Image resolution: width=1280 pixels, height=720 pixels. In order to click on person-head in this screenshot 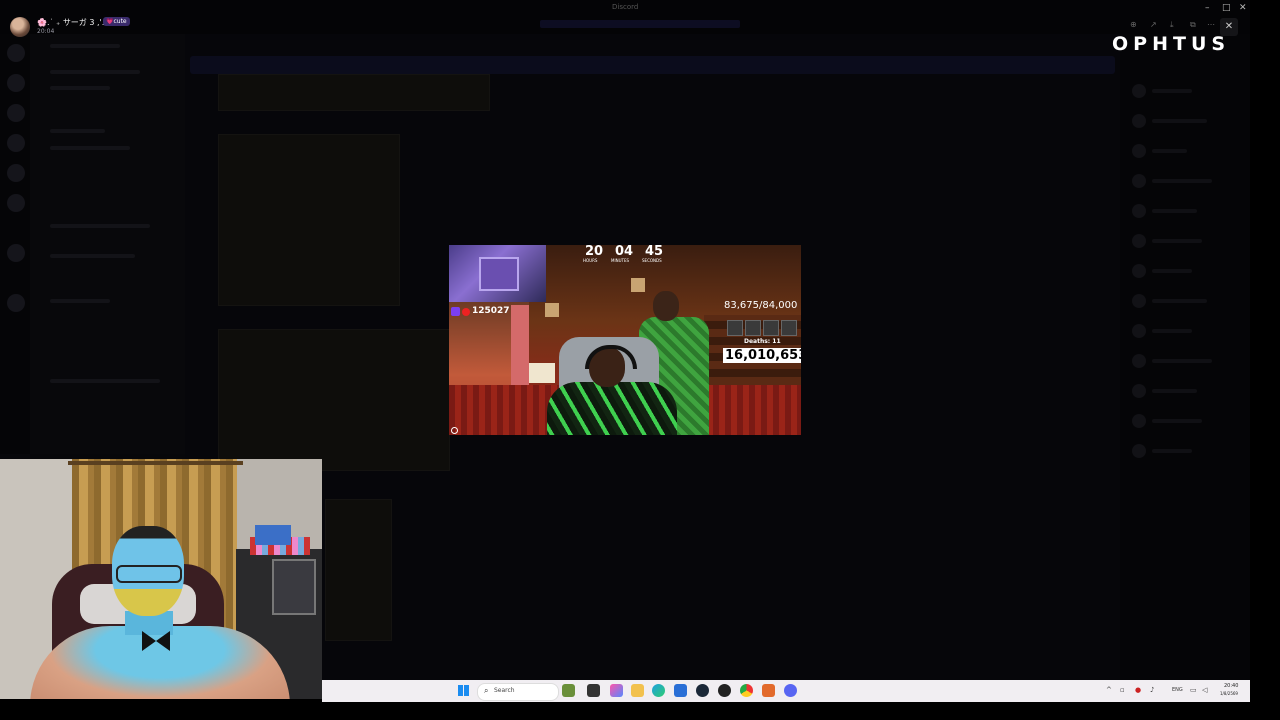, I will do `click(666, 306)`.